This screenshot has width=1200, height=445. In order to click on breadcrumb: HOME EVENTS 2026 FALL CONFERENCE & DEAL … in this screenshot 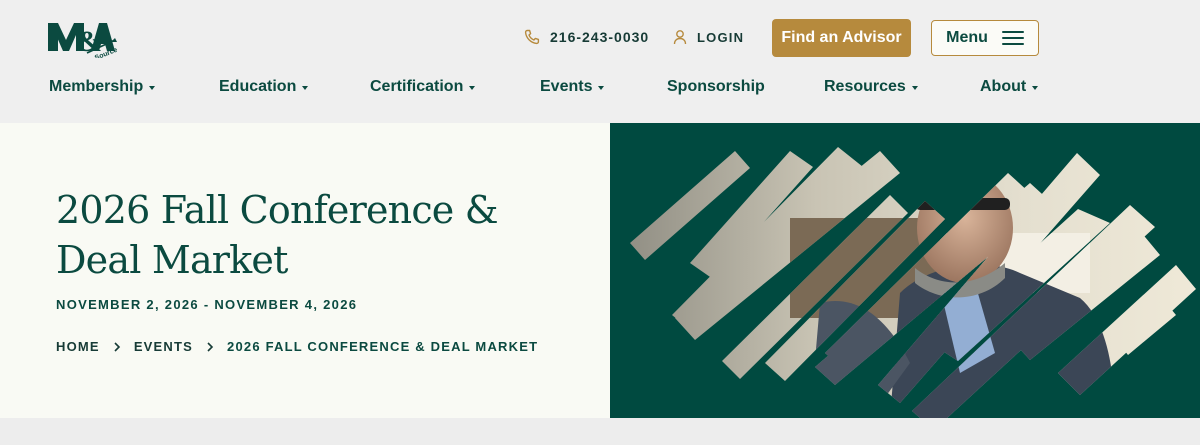, I will do `click(297, 346)`.